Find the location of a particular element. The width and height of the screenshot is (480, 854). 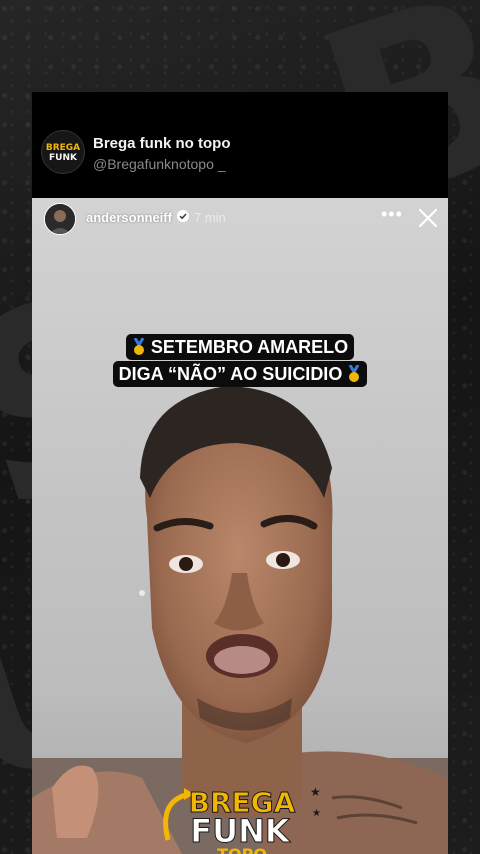

channel-avatar-text-2: FUNK is located at coordinates (63, 158).